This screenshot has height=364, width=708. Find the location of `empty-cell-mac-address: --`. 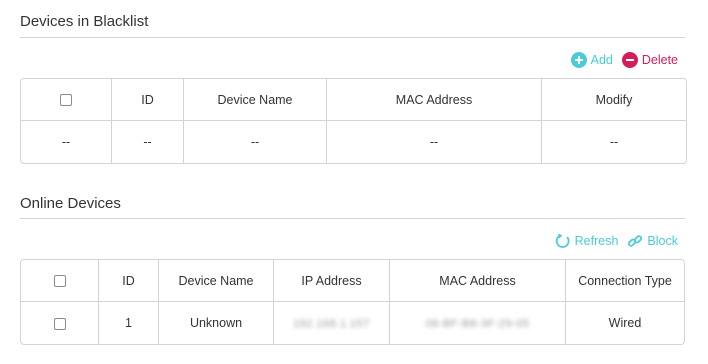

empty-cell-mac-address: -- is located at coordinates (434, 142).